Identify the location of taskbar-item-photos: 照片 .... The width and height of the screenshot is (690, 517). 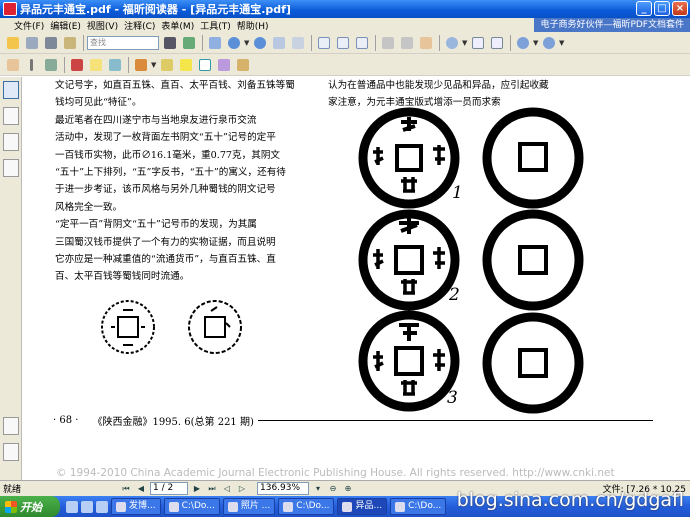
(249, 506).